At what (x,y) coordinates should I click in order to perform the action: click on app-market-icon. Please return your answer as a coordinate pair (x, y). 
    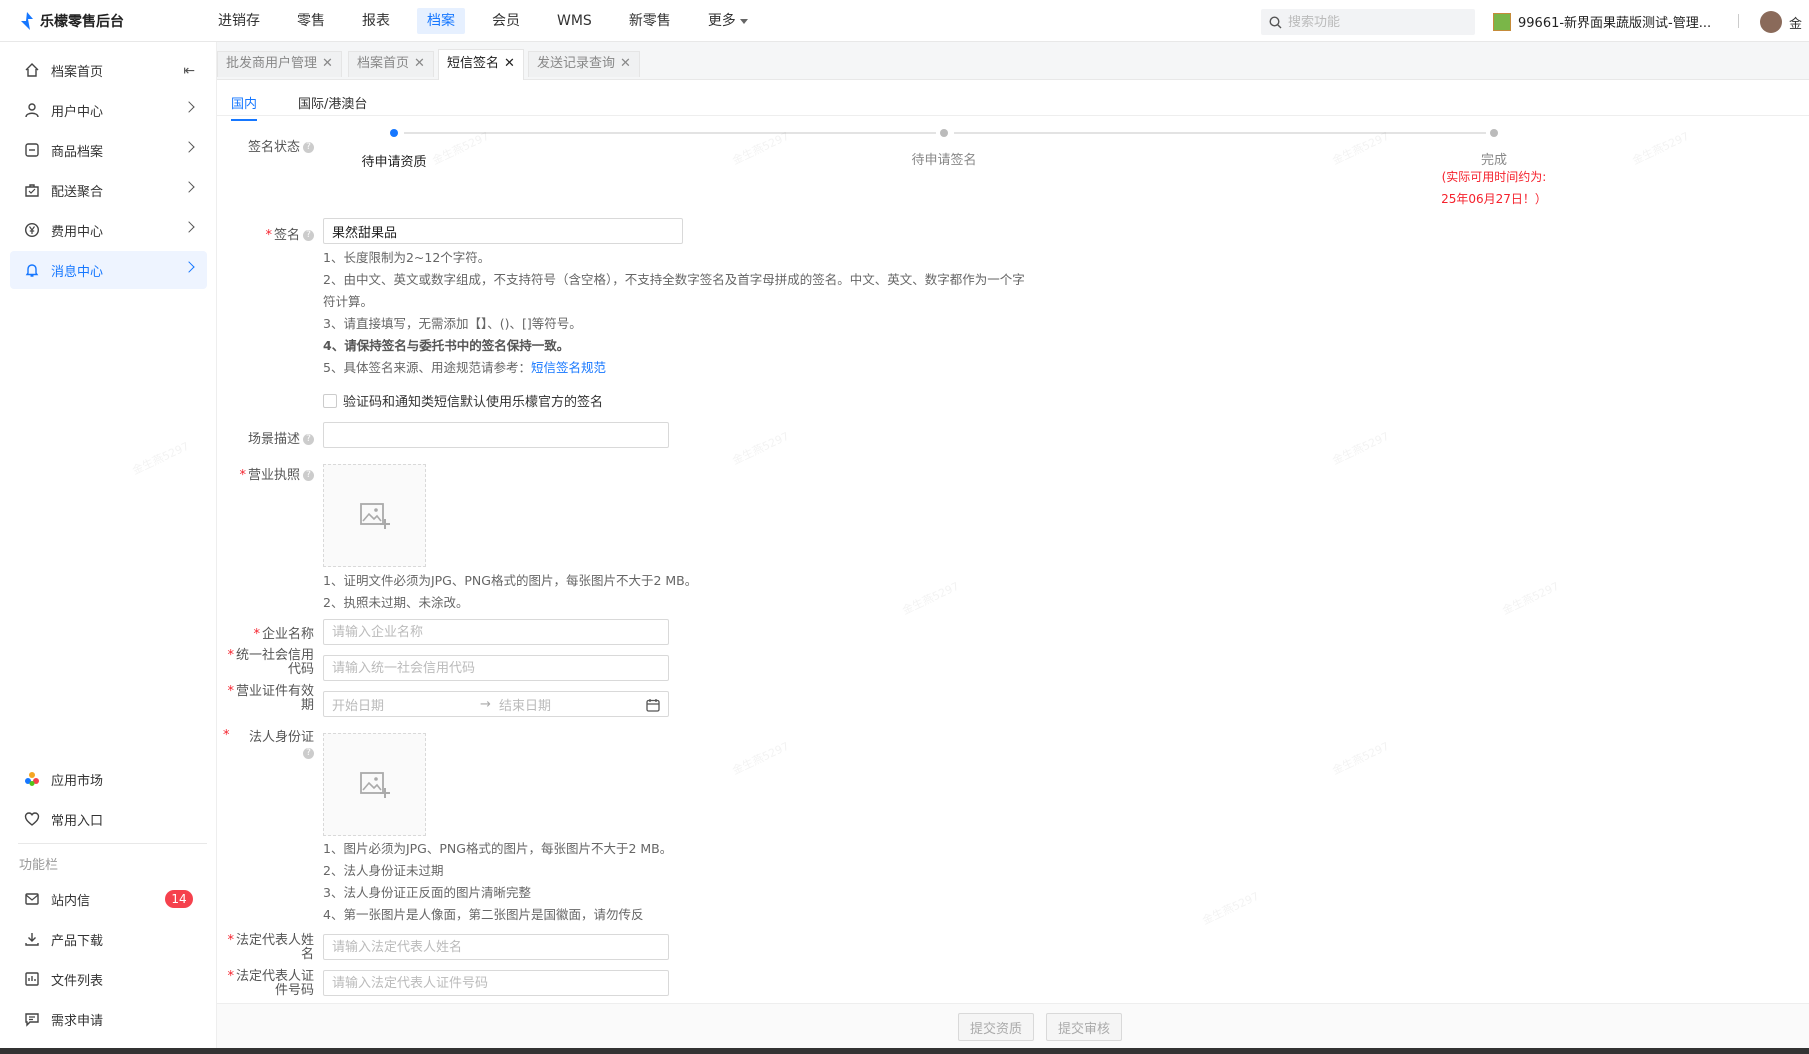
    Looking at the image, I should click on (32, 779).